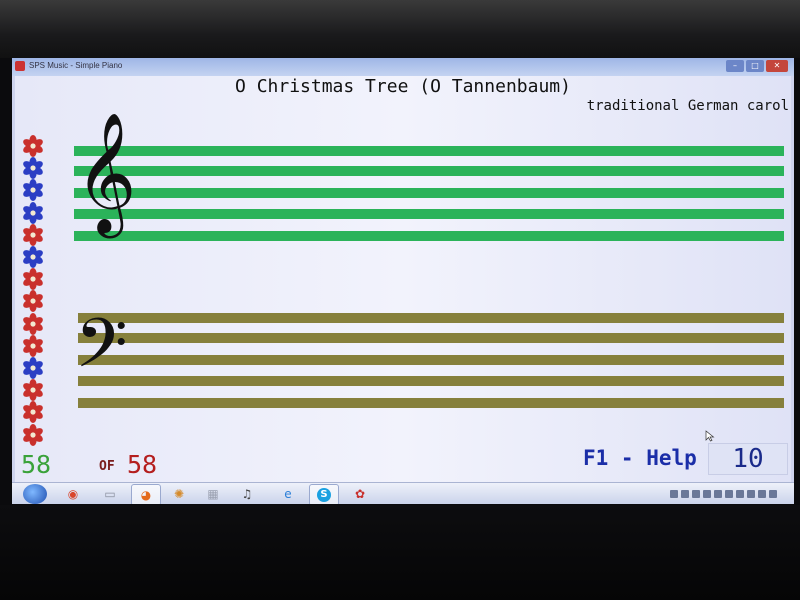 The image size is (800, 600). I want to click on taskbar-film-button: ▦, so click(213, 494).